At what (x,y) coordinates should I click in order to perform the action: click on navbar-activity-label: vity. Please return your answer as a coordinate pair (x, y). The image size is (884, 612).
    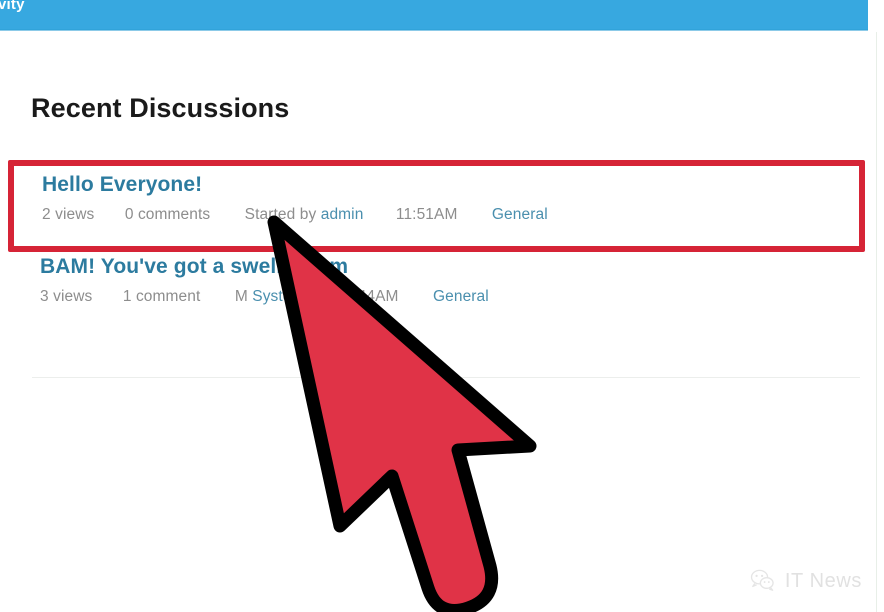
    Looking at the image, I should click on (12, 7).